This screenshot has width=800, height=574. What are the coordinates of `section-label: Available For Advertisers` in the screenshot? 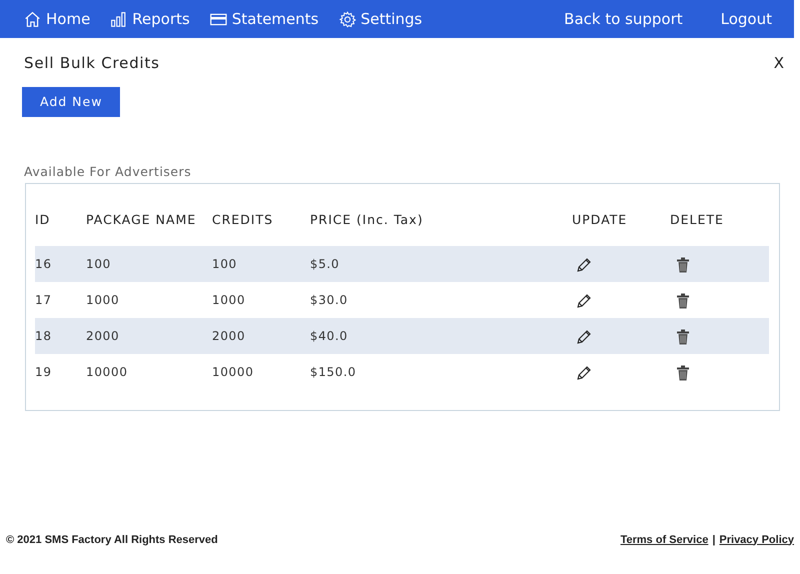 It's located at (108, 172).